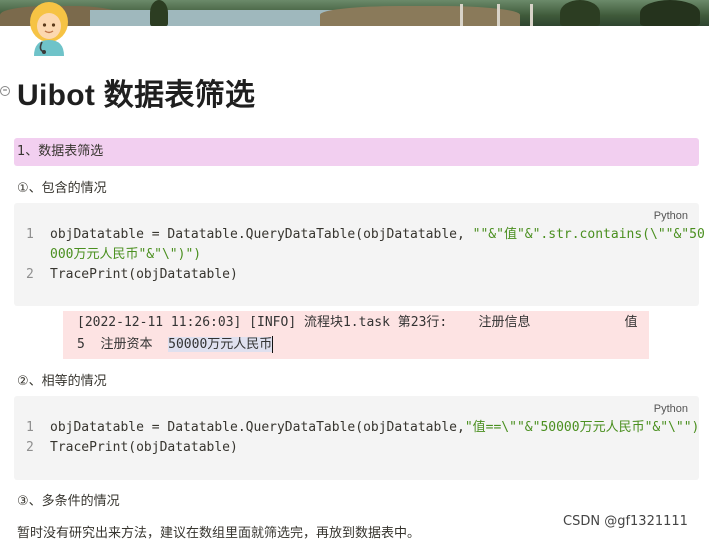 The height and width of the screenshot is (541, 709). I want to click on code-string: "值==\""&"50000万元人民币"&"\""), so click(582, 427).